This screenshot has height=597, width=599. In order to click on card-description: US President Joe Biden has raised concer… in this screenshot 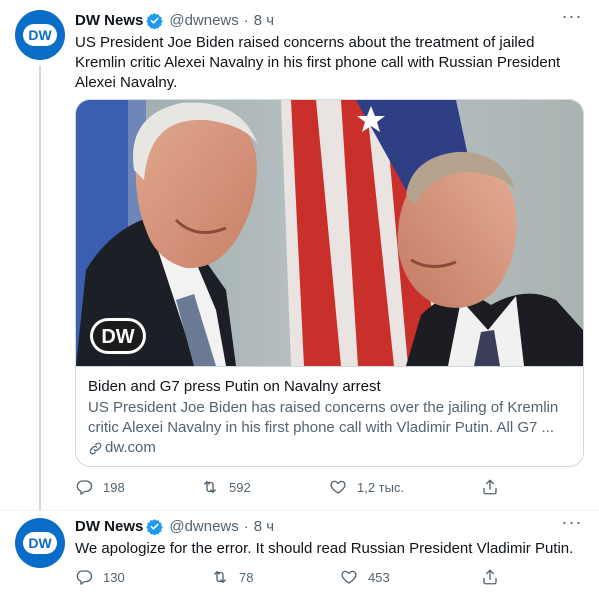, I will do `click(323, 417)`.